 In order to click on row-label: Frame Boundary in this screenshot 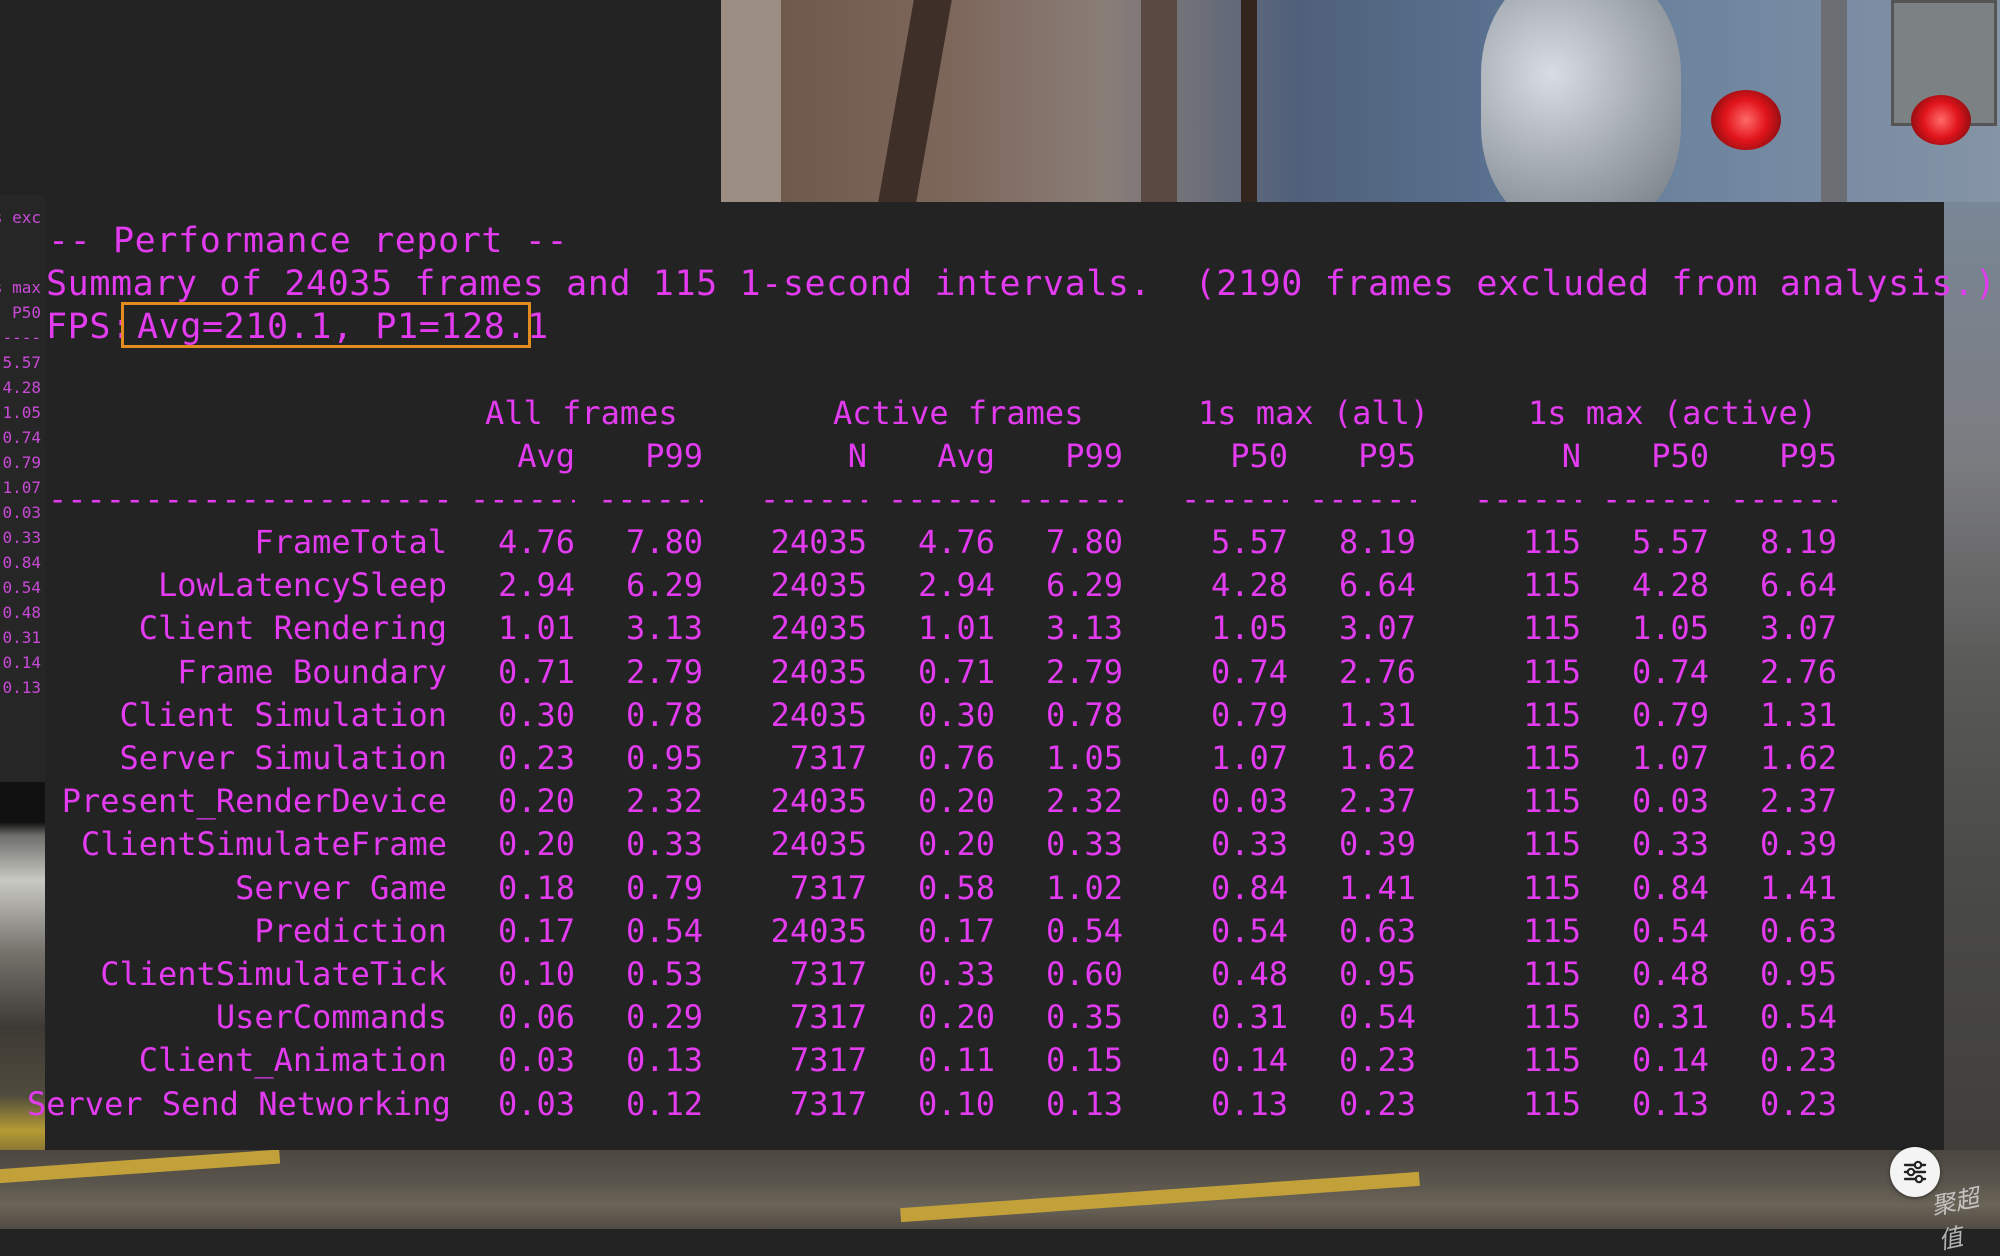, I will do `click(312, 671)`.